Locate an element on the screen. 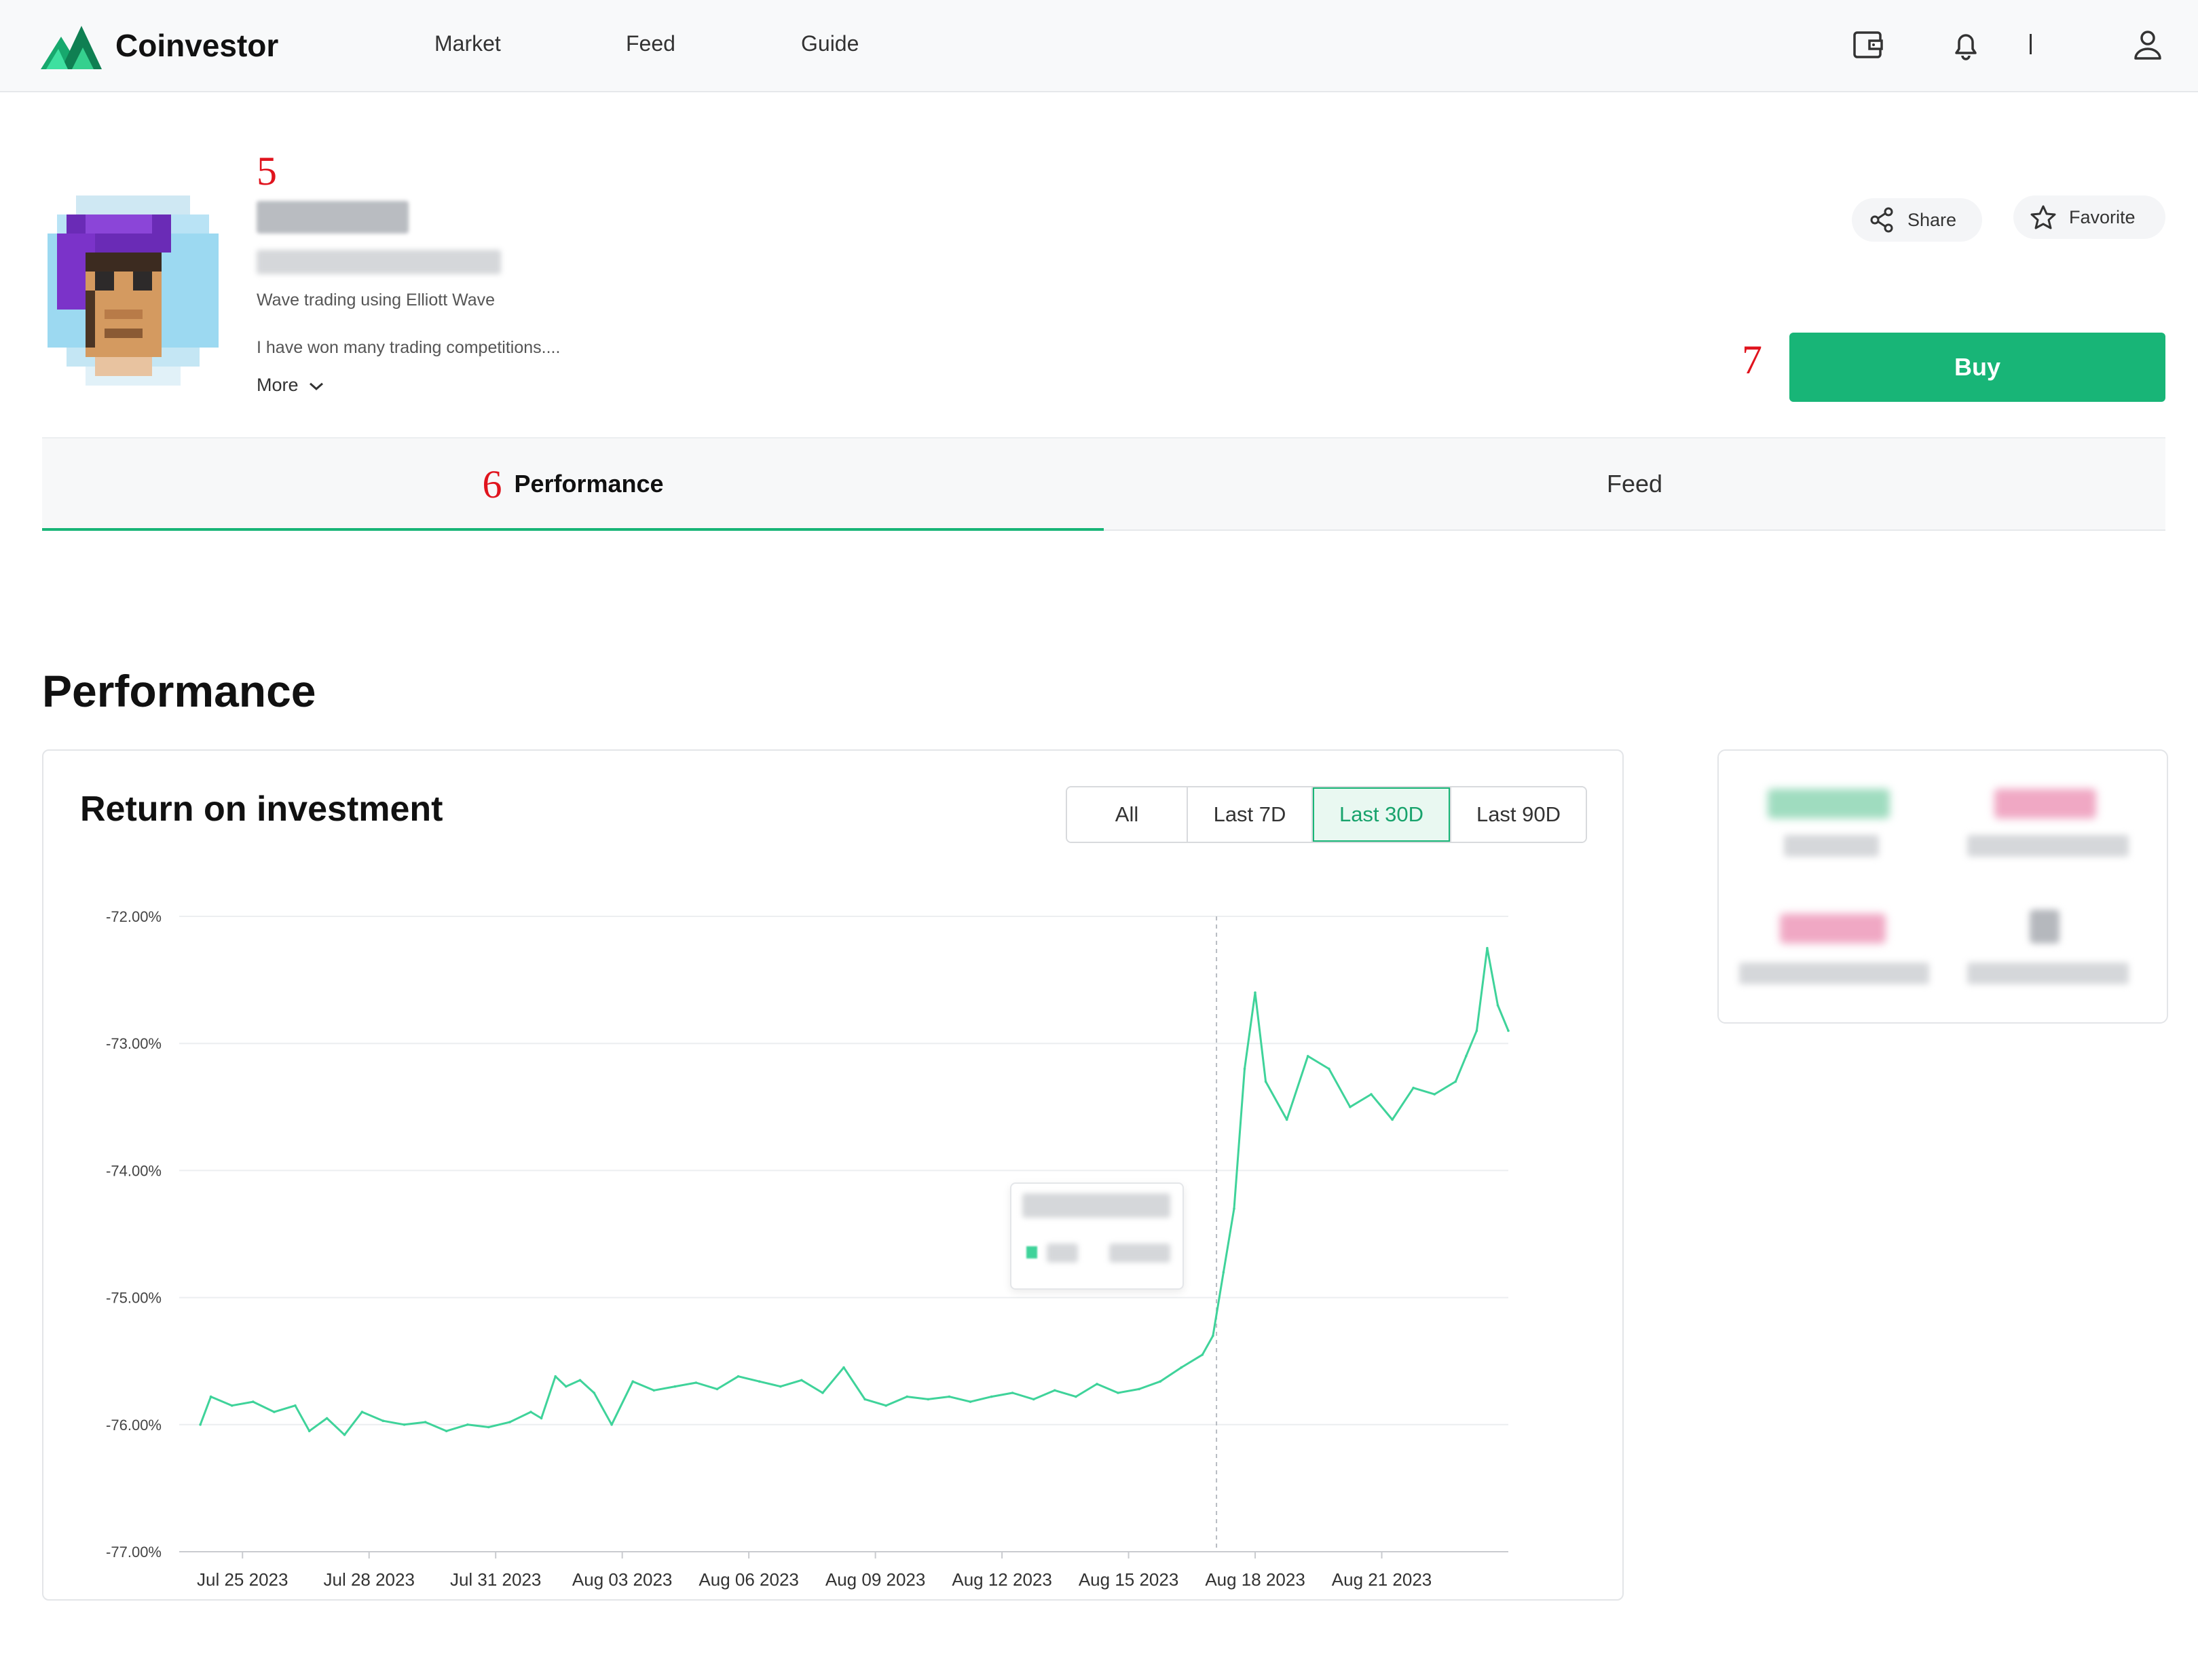 The width and height of the screenshot is (2198, 1680). stat-4-value-redacted is located at coordinates (2045, 927).